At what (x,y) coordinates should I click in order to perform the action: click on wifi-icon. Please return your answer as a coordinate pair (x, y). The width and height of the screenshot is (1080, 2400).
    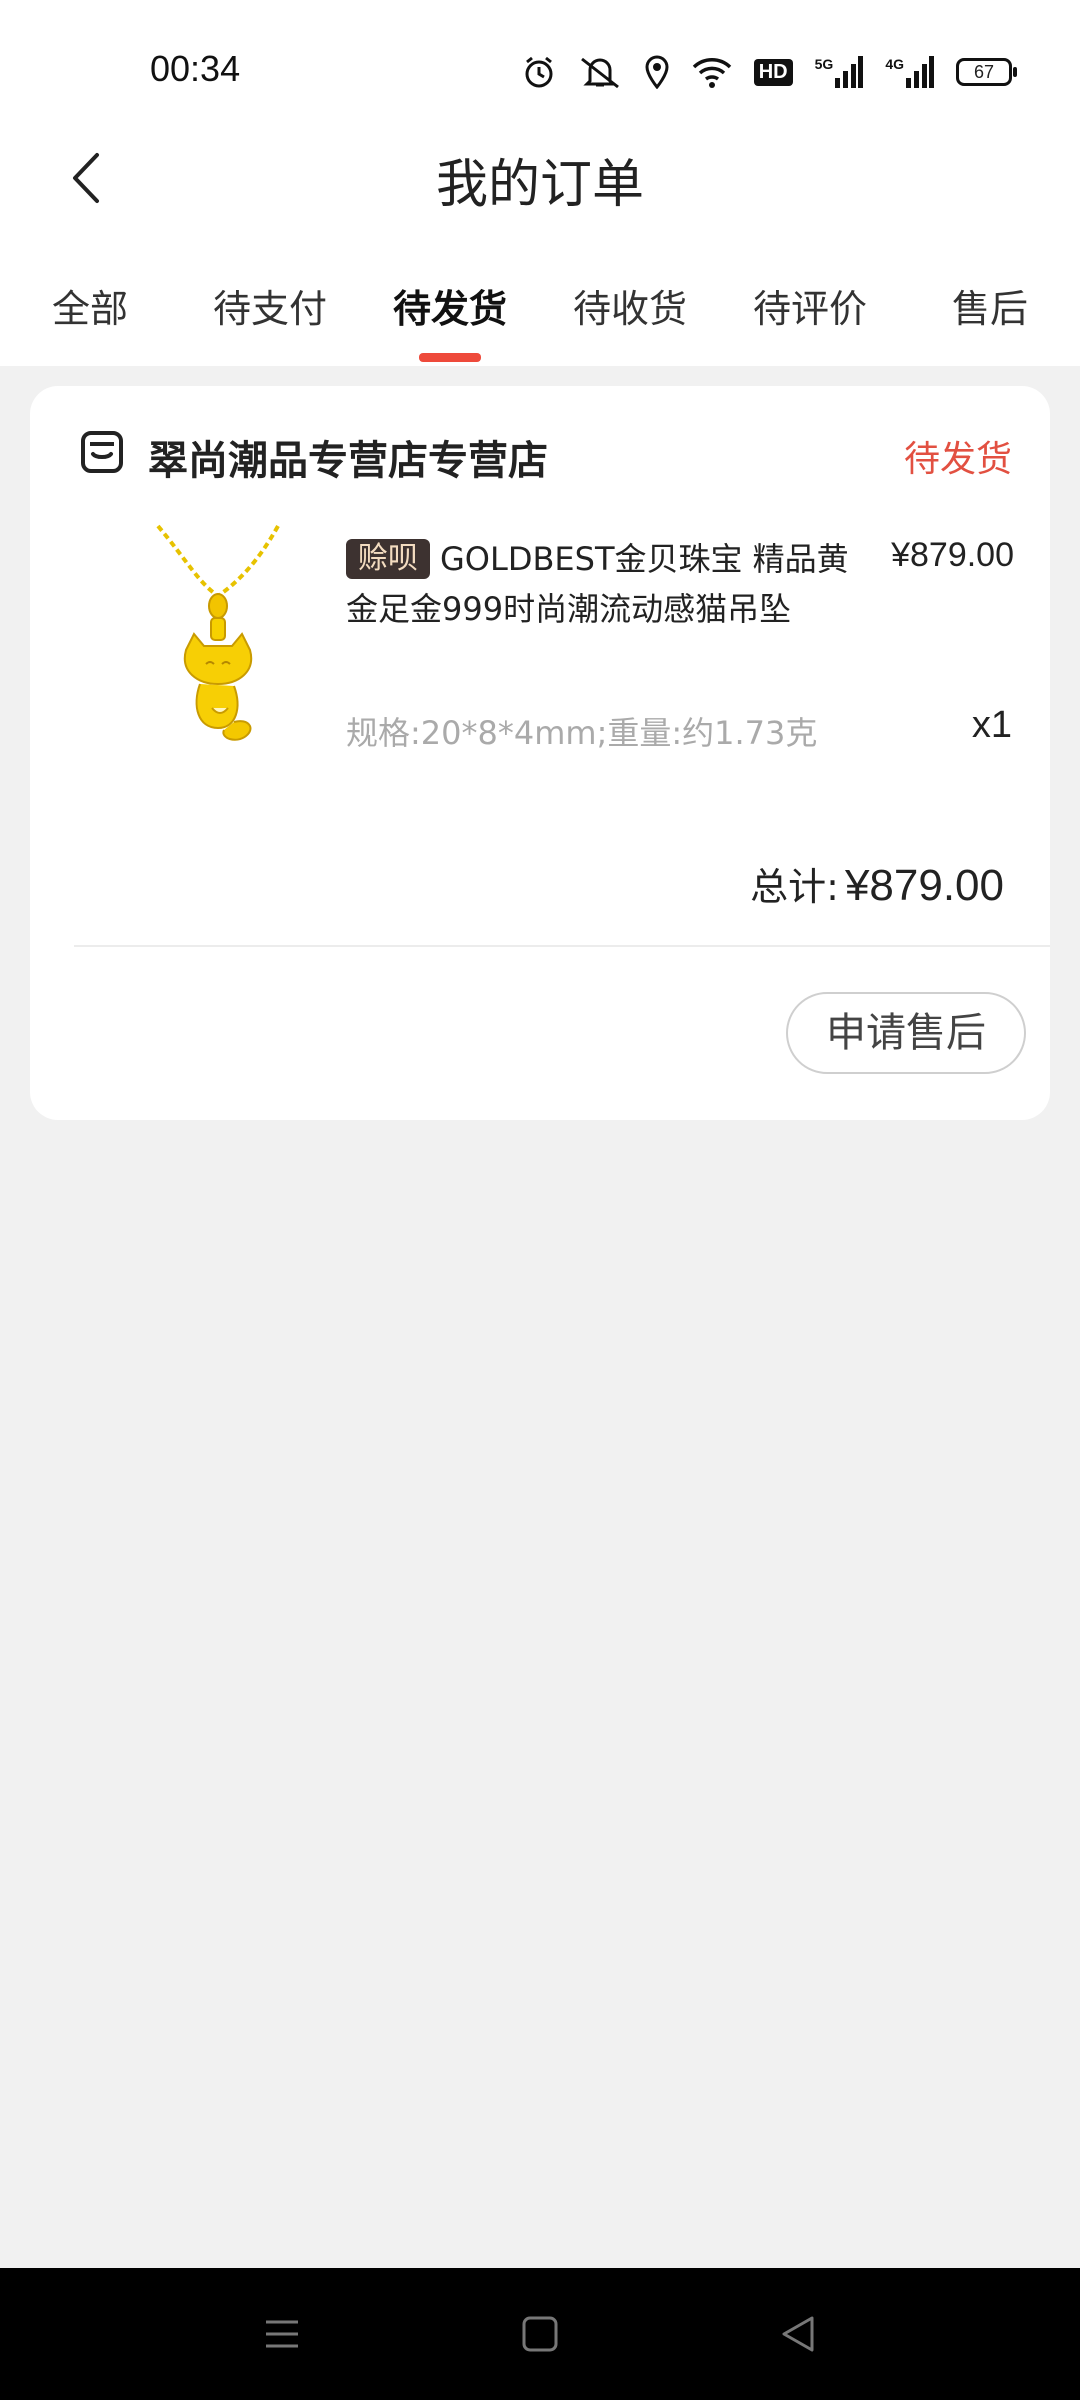
    Looking at the image, I should click on (712, 72).